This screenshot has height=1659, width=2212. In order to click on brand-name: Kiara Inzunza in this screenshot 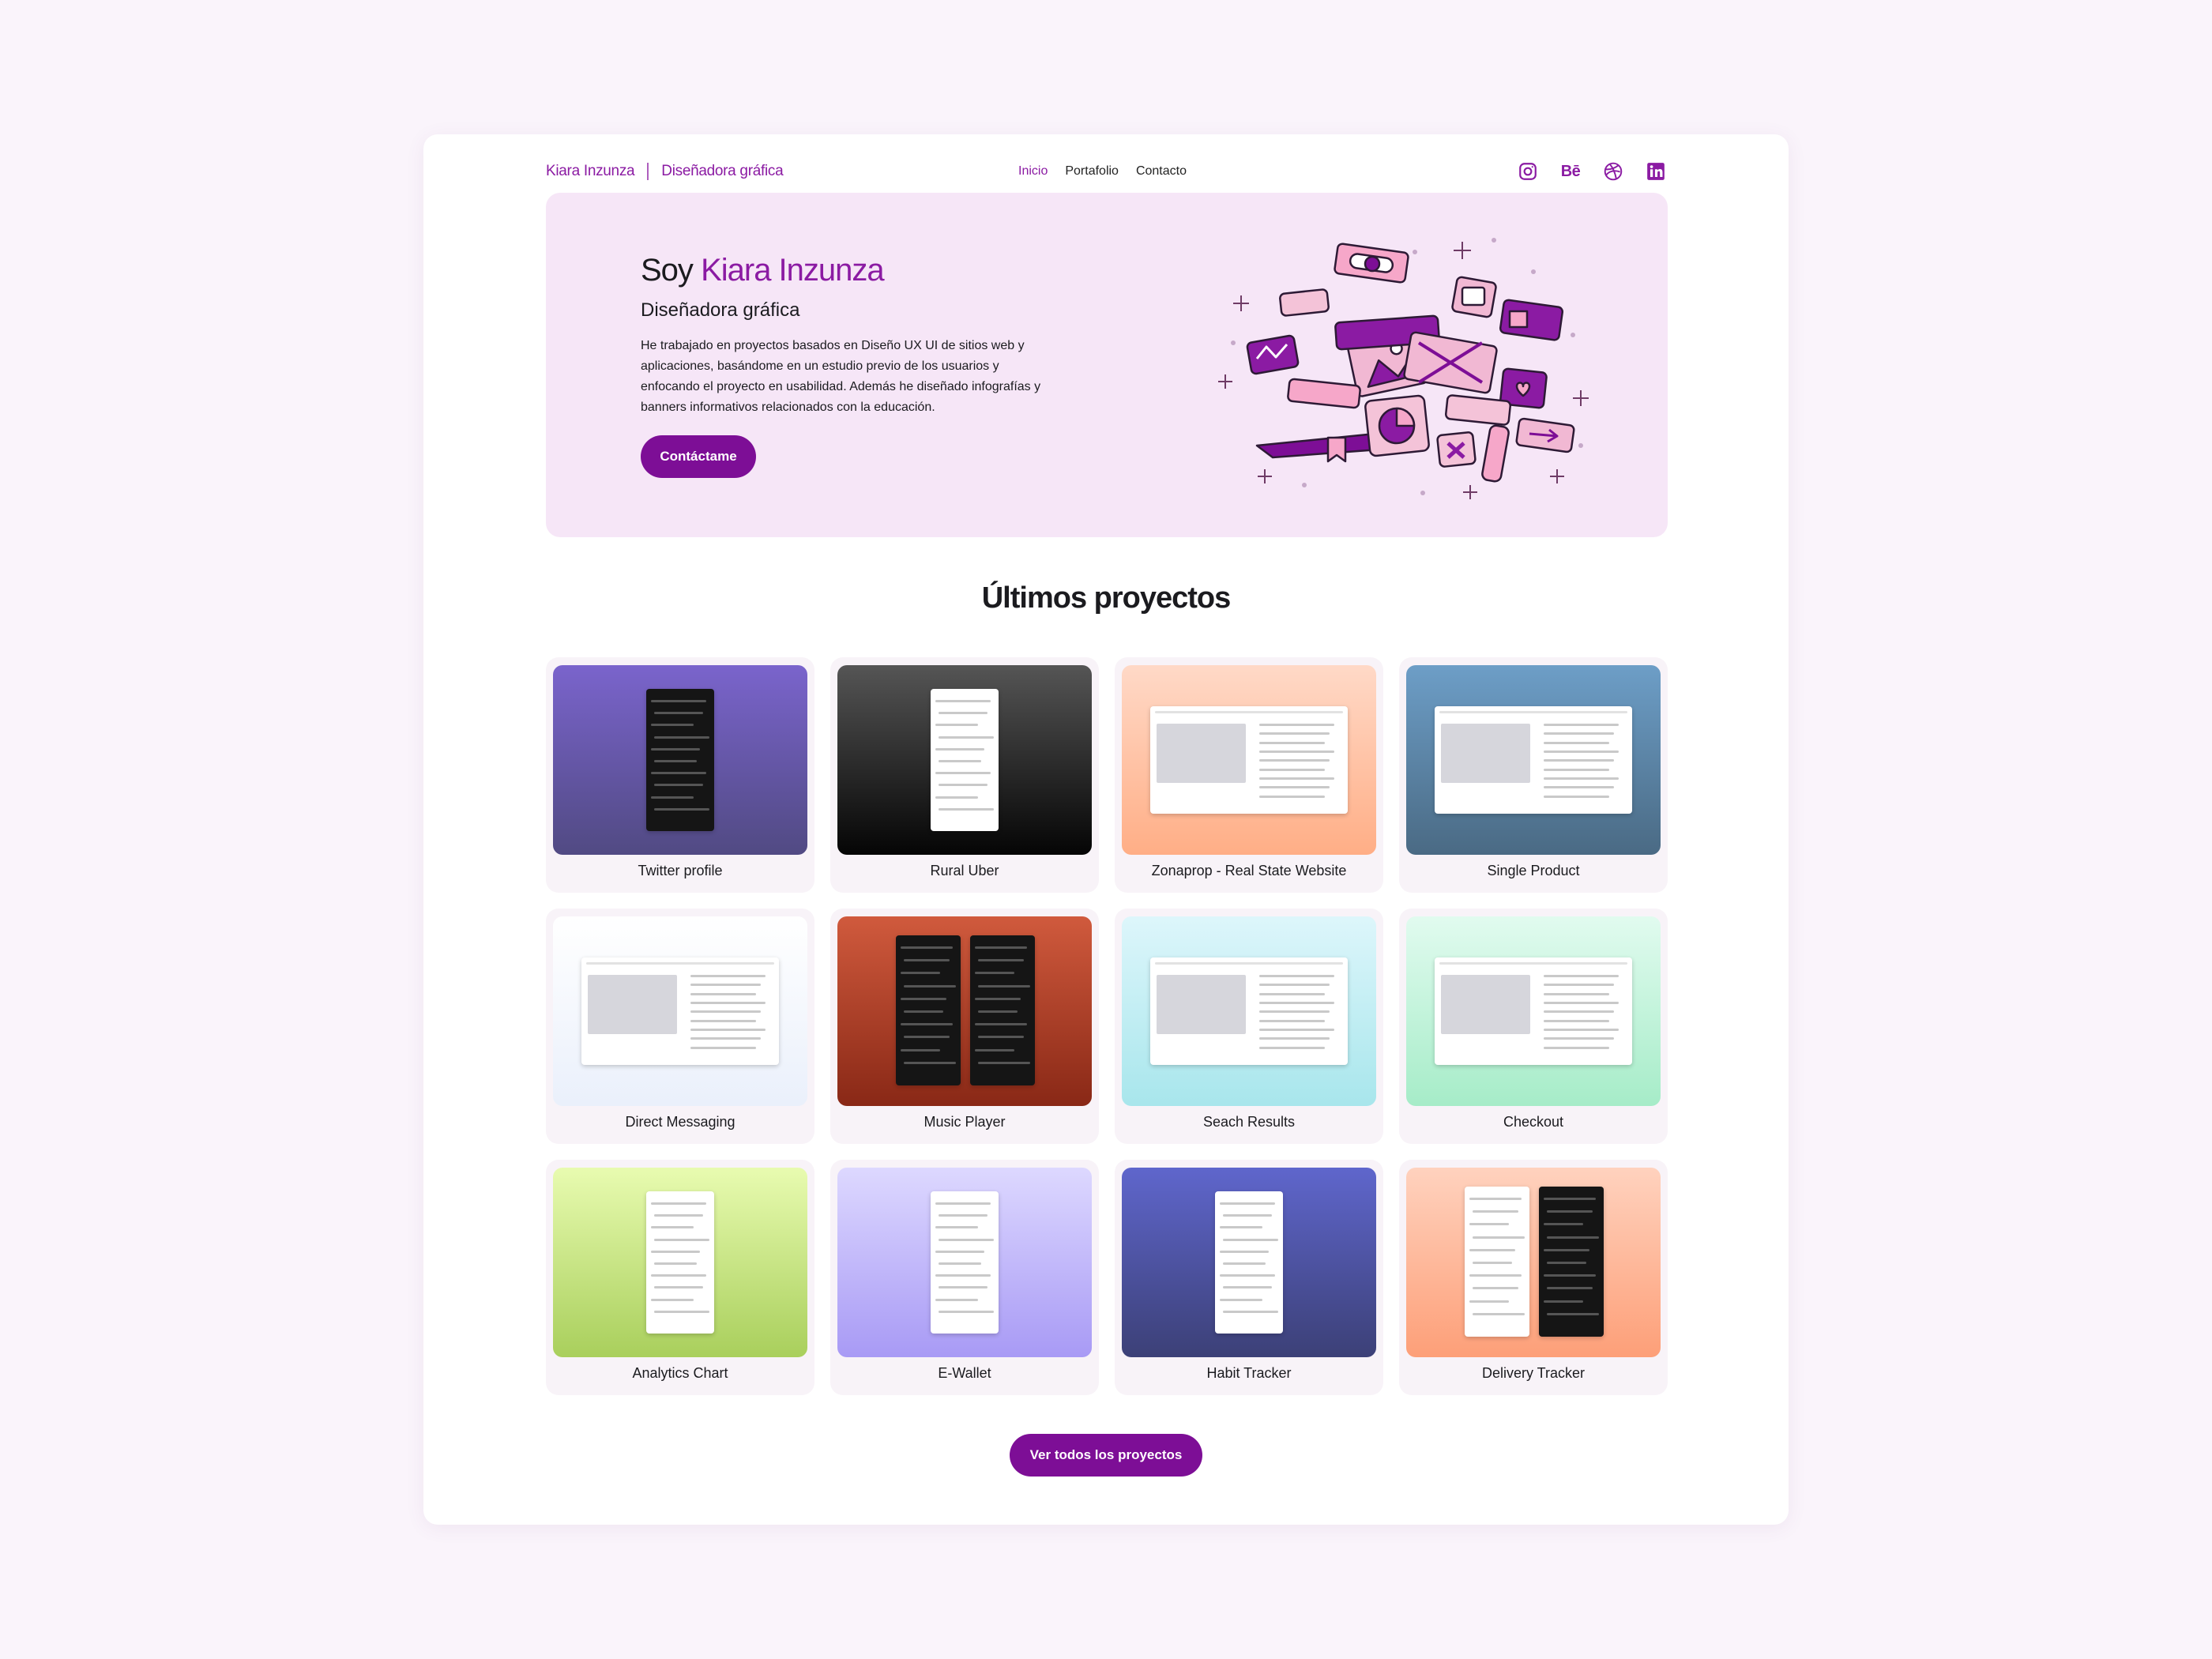, I will do `click(591, 171)`.